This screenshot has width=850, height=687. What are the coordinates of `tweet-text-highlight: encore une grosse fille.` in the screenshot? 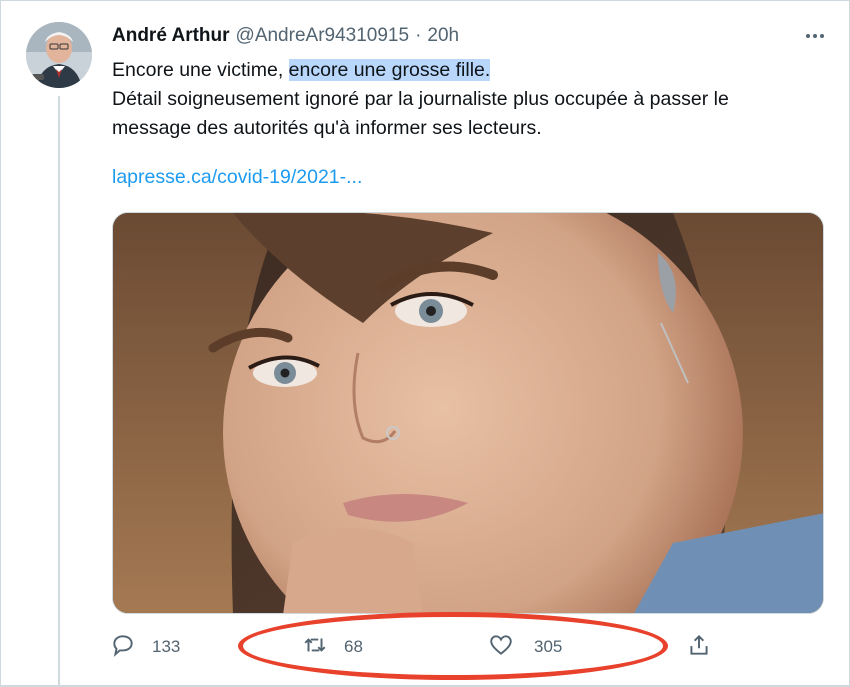 It's located at (389, 70).